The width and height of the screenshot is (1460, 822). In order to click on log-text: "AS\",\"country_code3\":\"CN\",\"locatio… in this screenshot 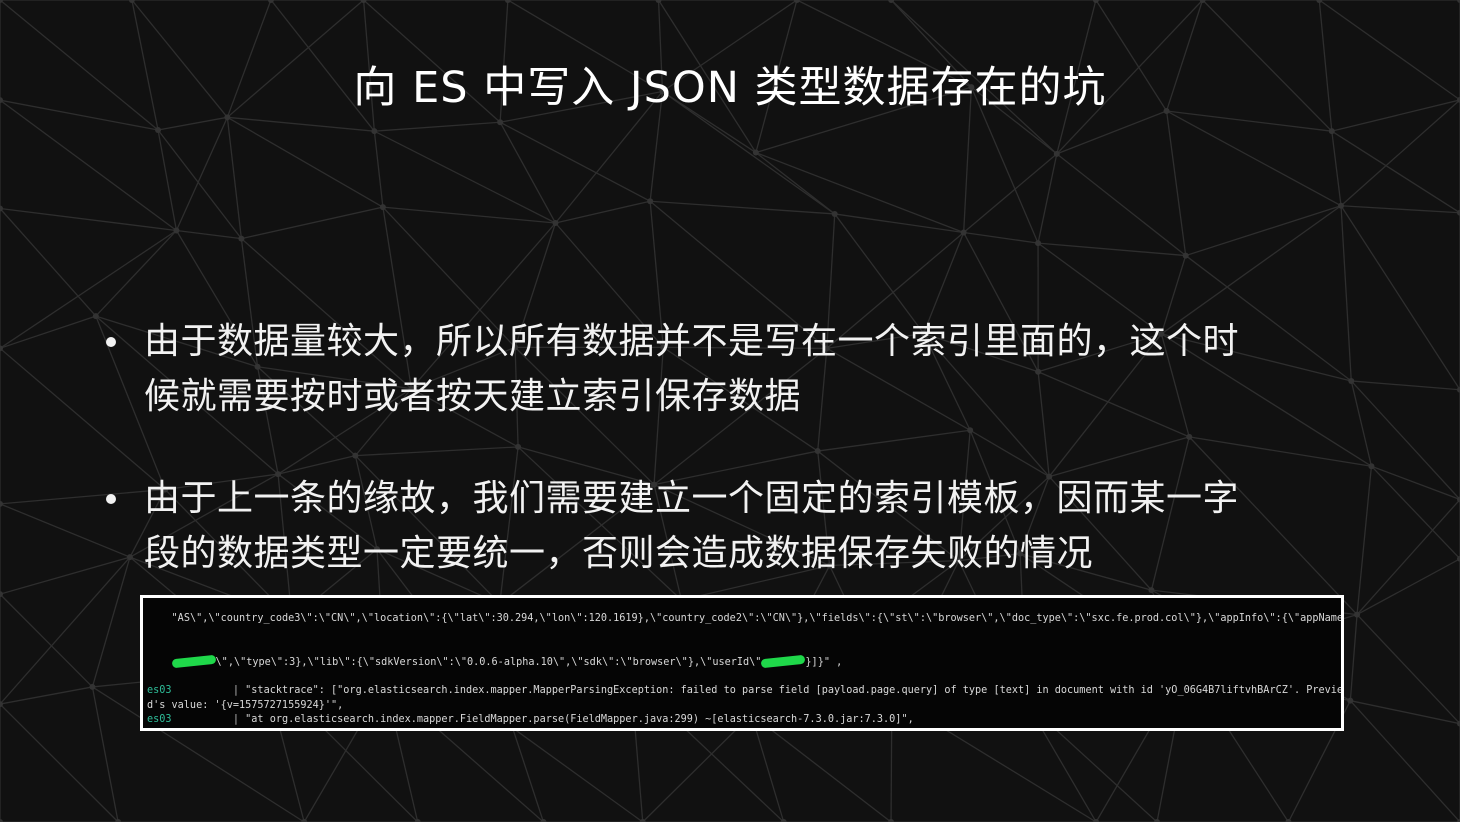, I will do `click(757, 619)`.